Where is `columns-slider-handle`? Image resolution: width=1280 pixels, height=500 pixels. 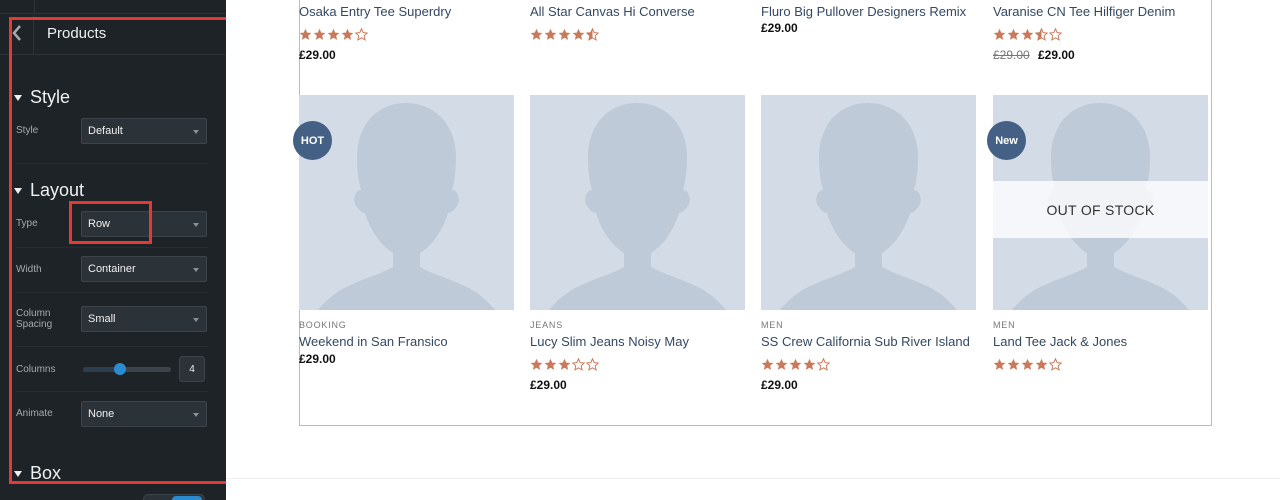 columns-slider-handle is located at coordinates (119, 369).